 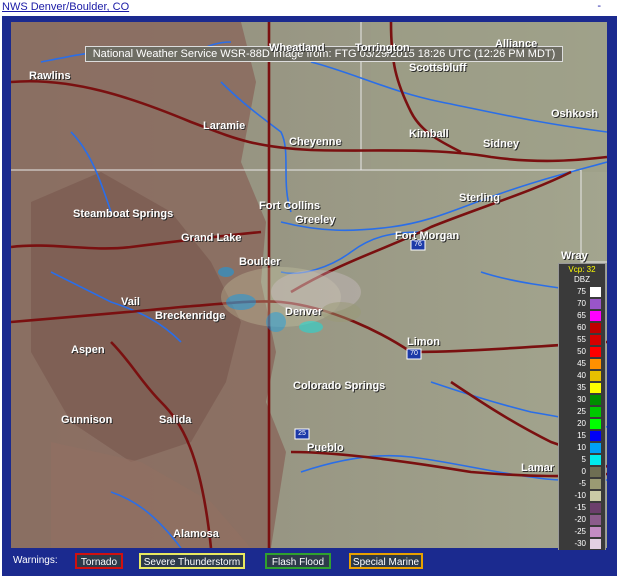 I want to click on legend-value: 45, so click(x=581, y=363).